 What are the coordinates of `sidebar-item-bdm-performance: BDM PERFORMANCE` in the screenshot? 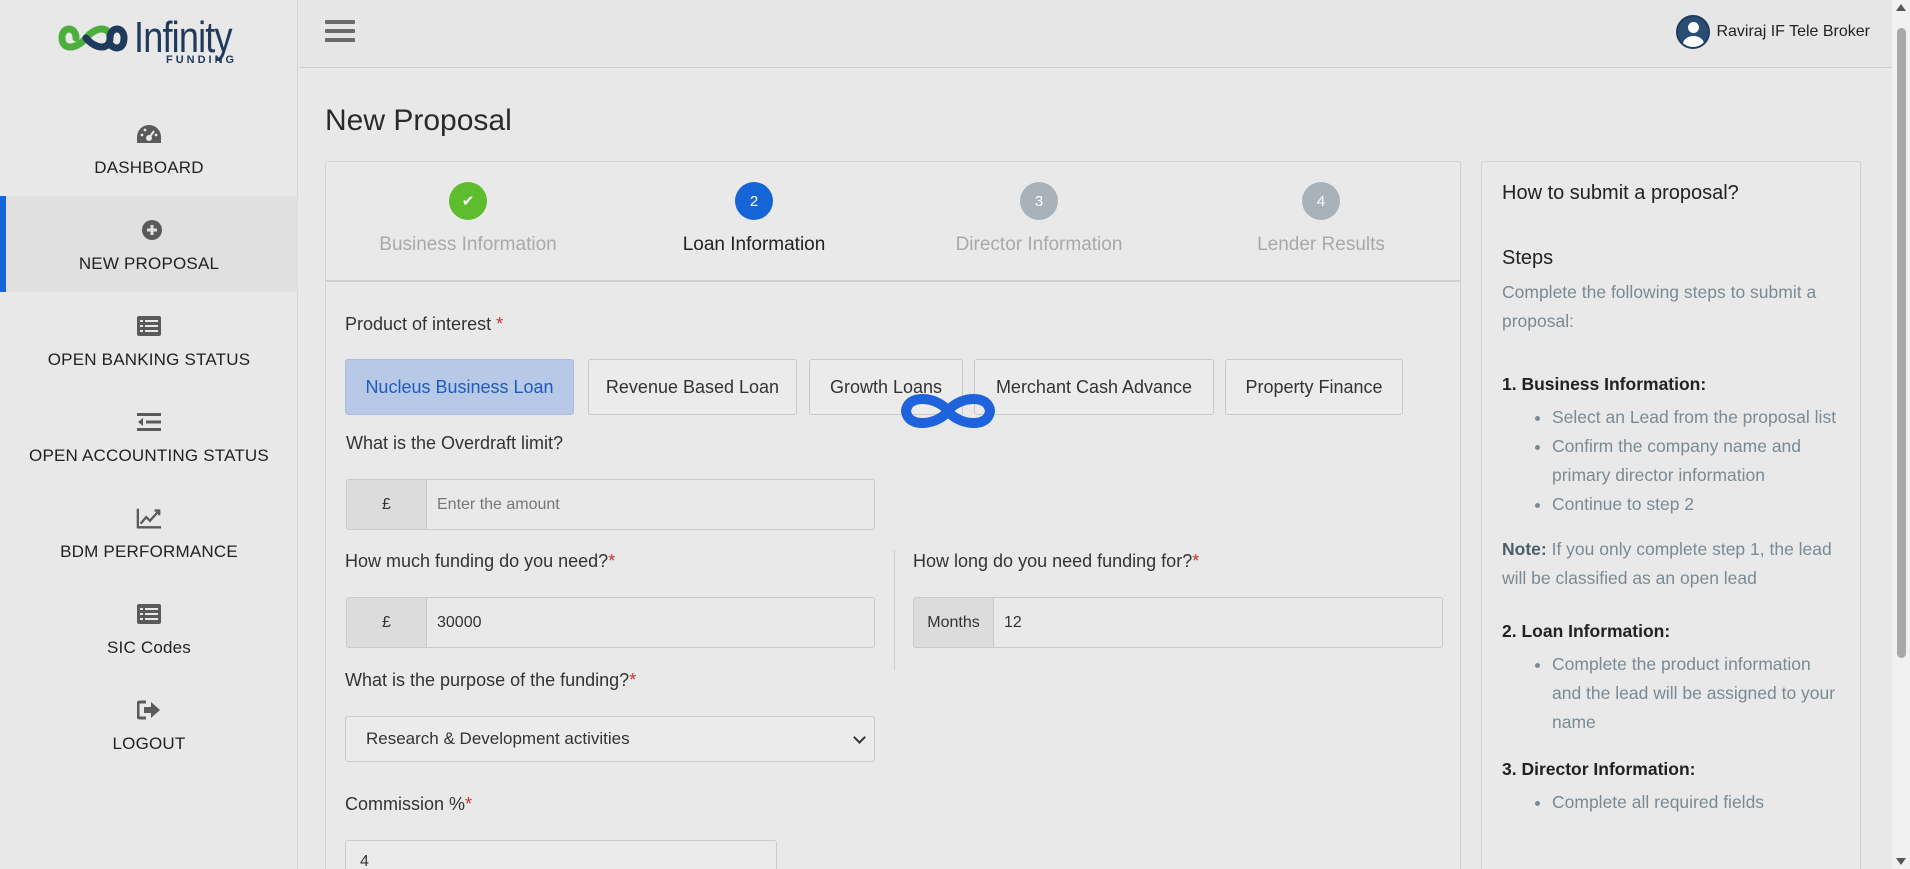 It's located at (149, 532).